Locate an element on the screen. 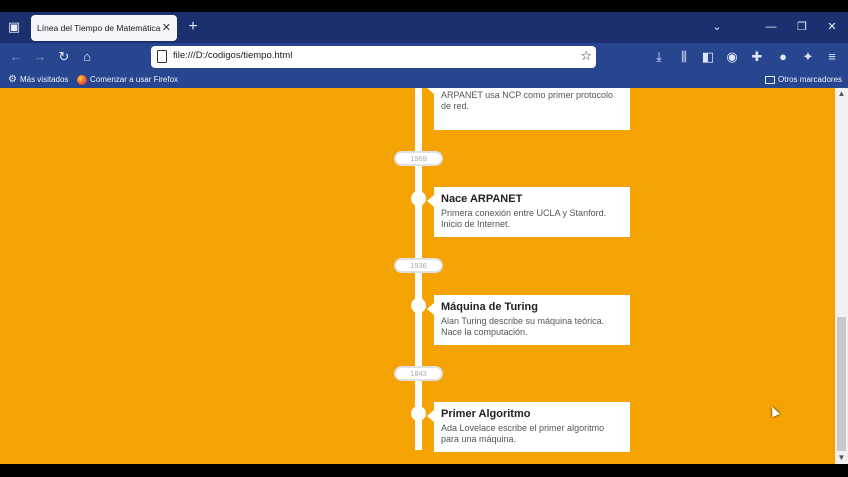 This screenshot has width=848, height=477. menu-icon: ≡ is located at coordinates (832, 57).